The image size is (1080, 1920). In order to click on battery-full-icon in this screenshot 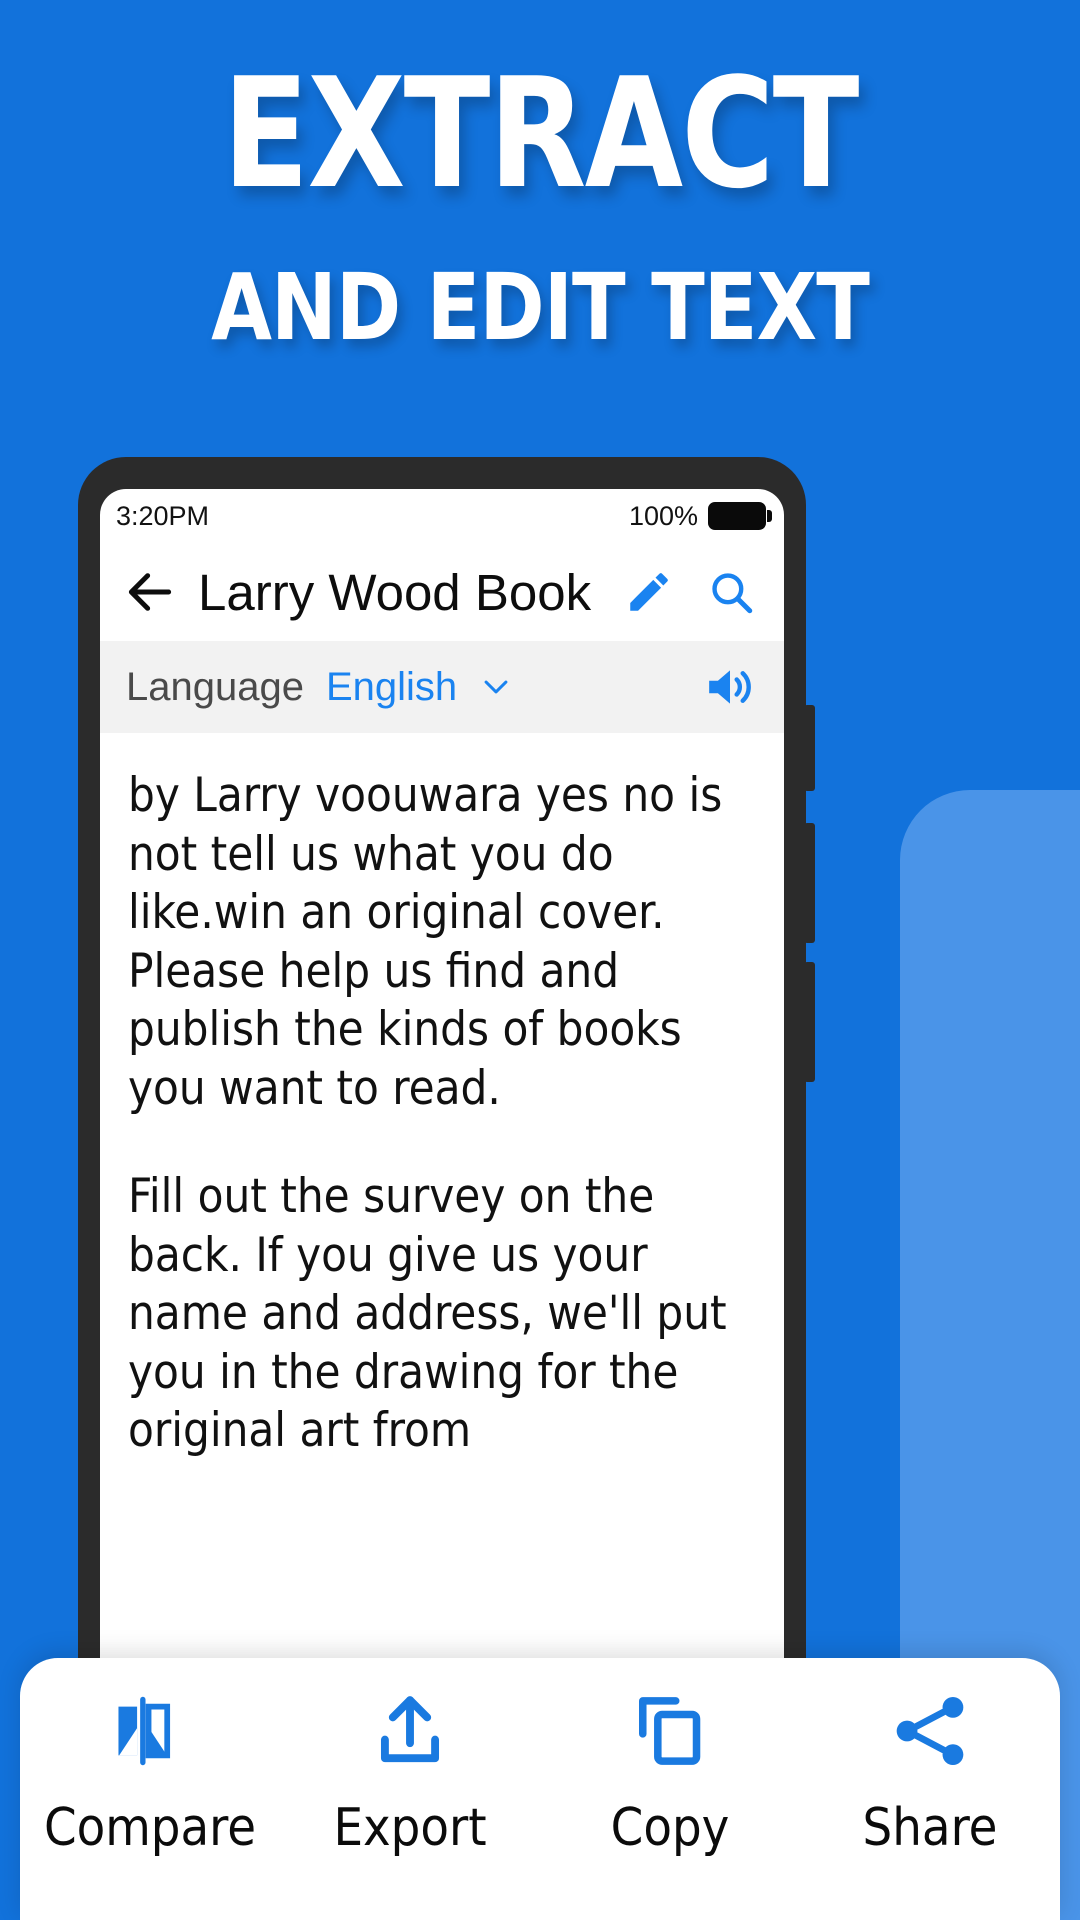, I will do `click(740, 516)`.